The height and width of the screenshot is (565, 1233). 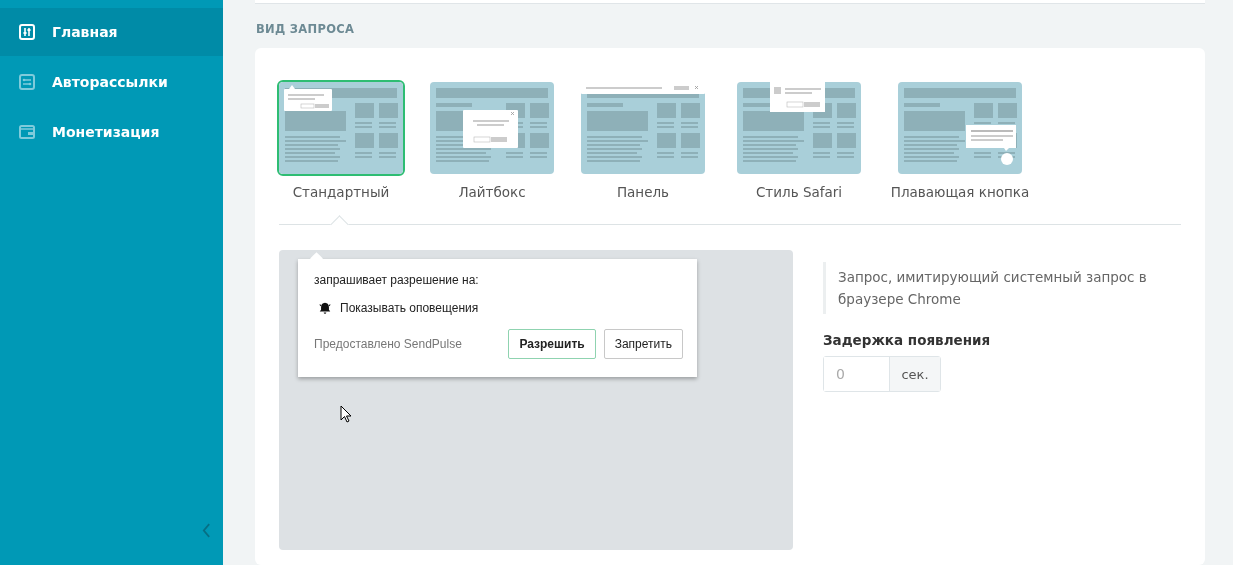 I want to click on permission-label: Показывать оповещения, so click(x=409, y=308).